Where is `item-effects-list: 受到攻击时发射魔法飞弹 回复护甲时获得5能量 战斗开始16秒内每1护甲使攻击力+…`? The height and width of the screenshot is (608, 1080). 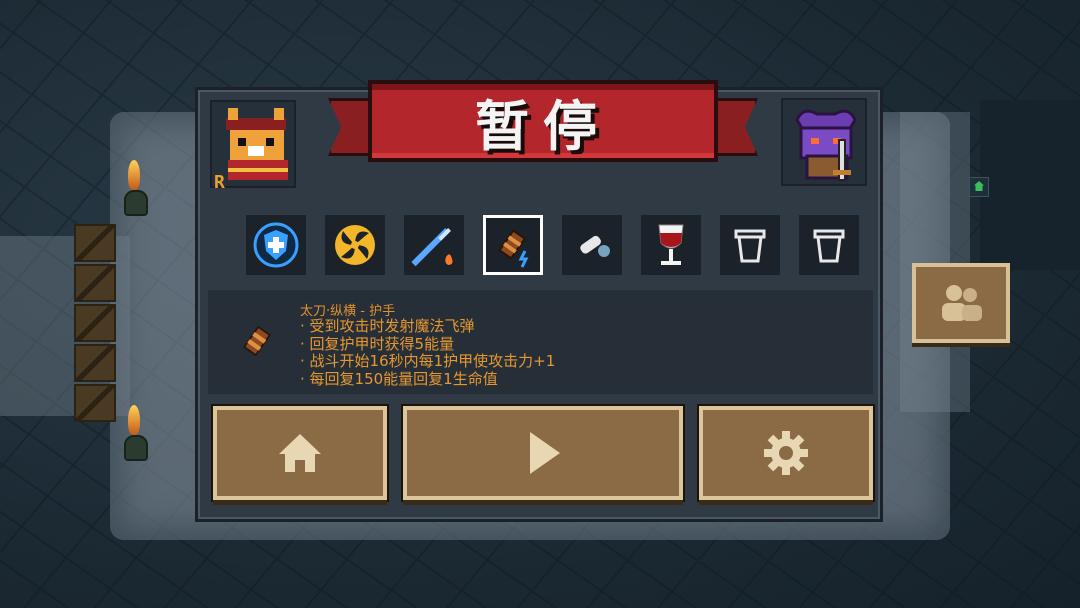
item-effects-list: 受到攻击时发射魔法飞弹 回复护甲时获得5能量 战斗开始16秒内每1护甲使攻击力+… is located at coordinates (428, 353).